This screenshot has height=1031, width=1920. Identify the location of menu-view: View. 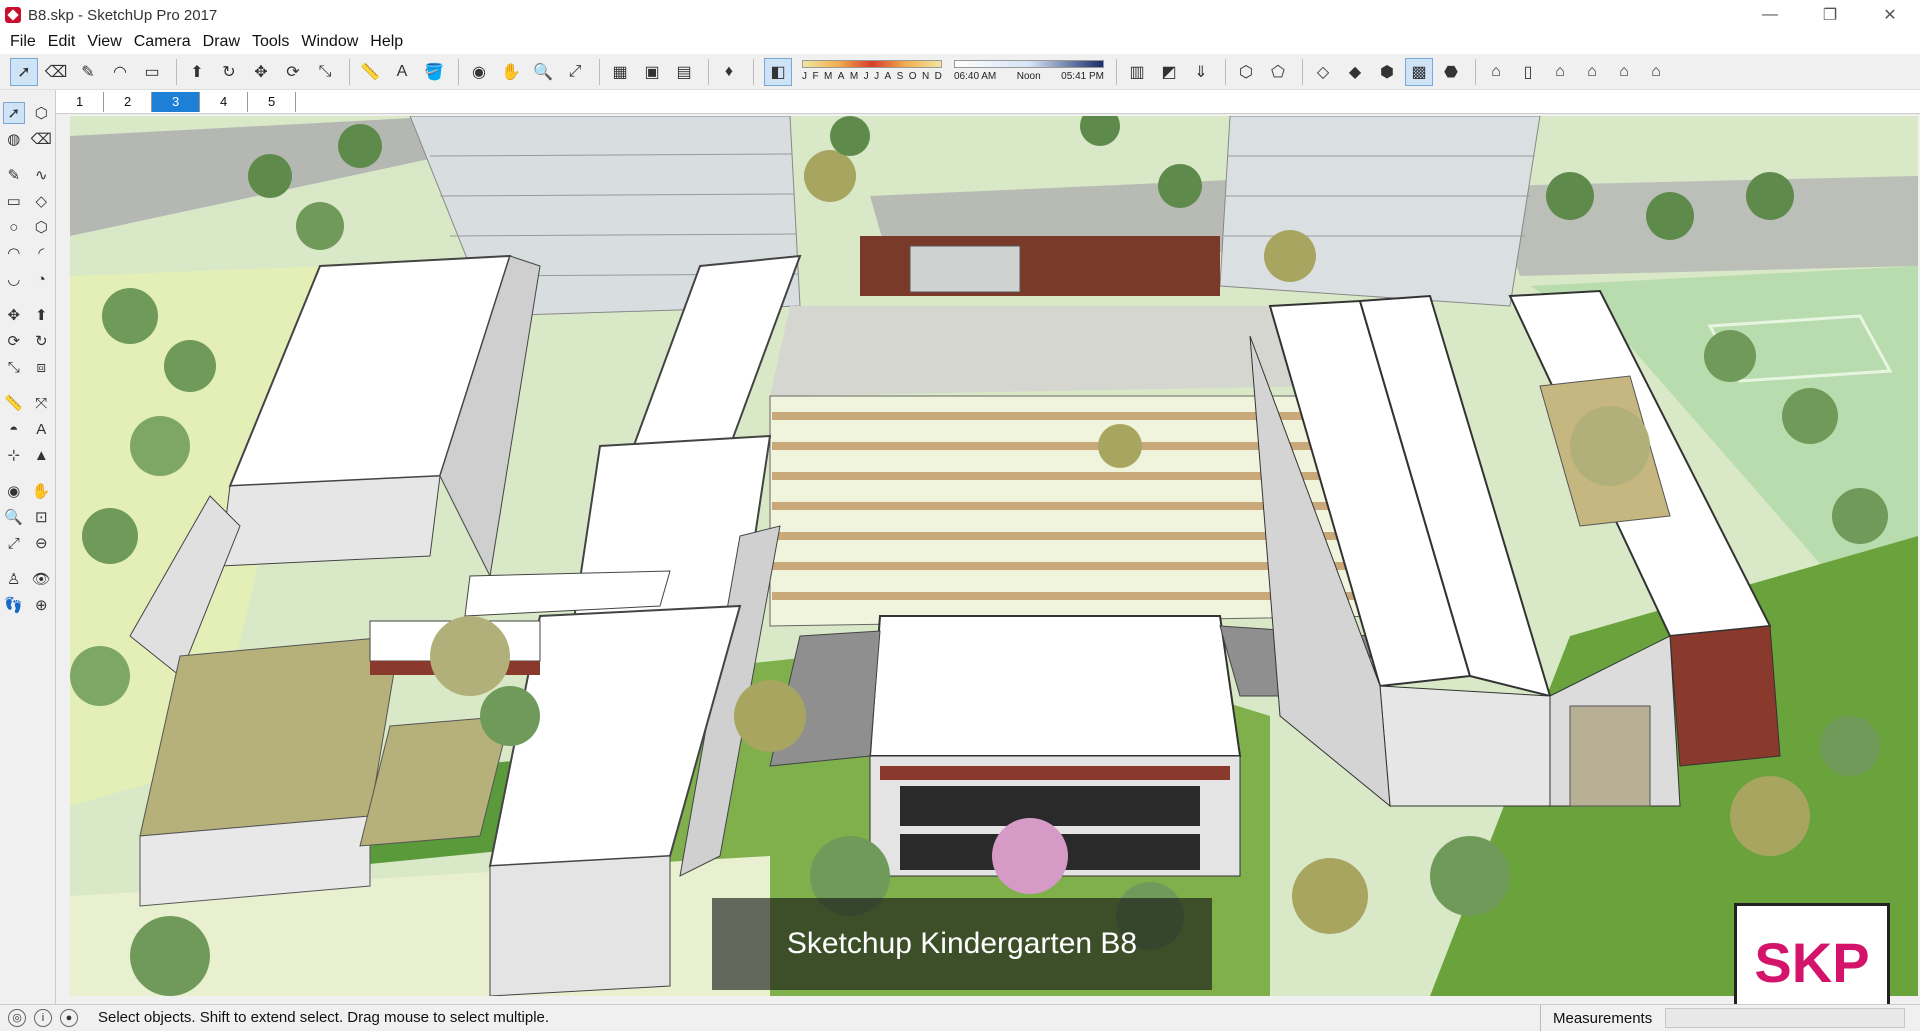
(104, 42).